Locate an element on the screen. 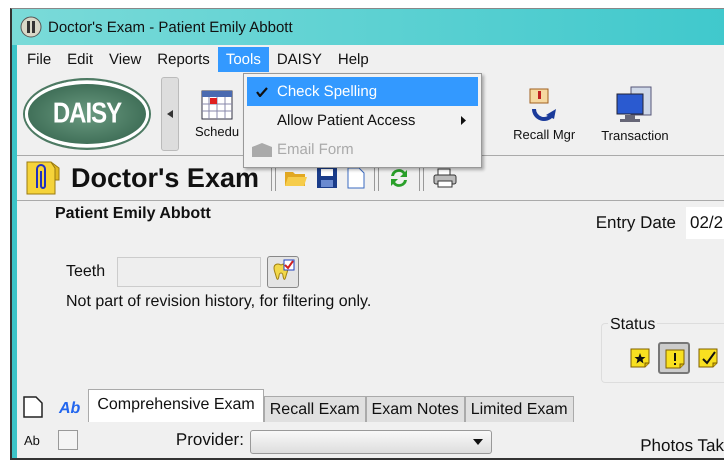 The height and width of the screenshot is (463, 724). entry-date-label: Entry Date is located at coordinates (636, 223).